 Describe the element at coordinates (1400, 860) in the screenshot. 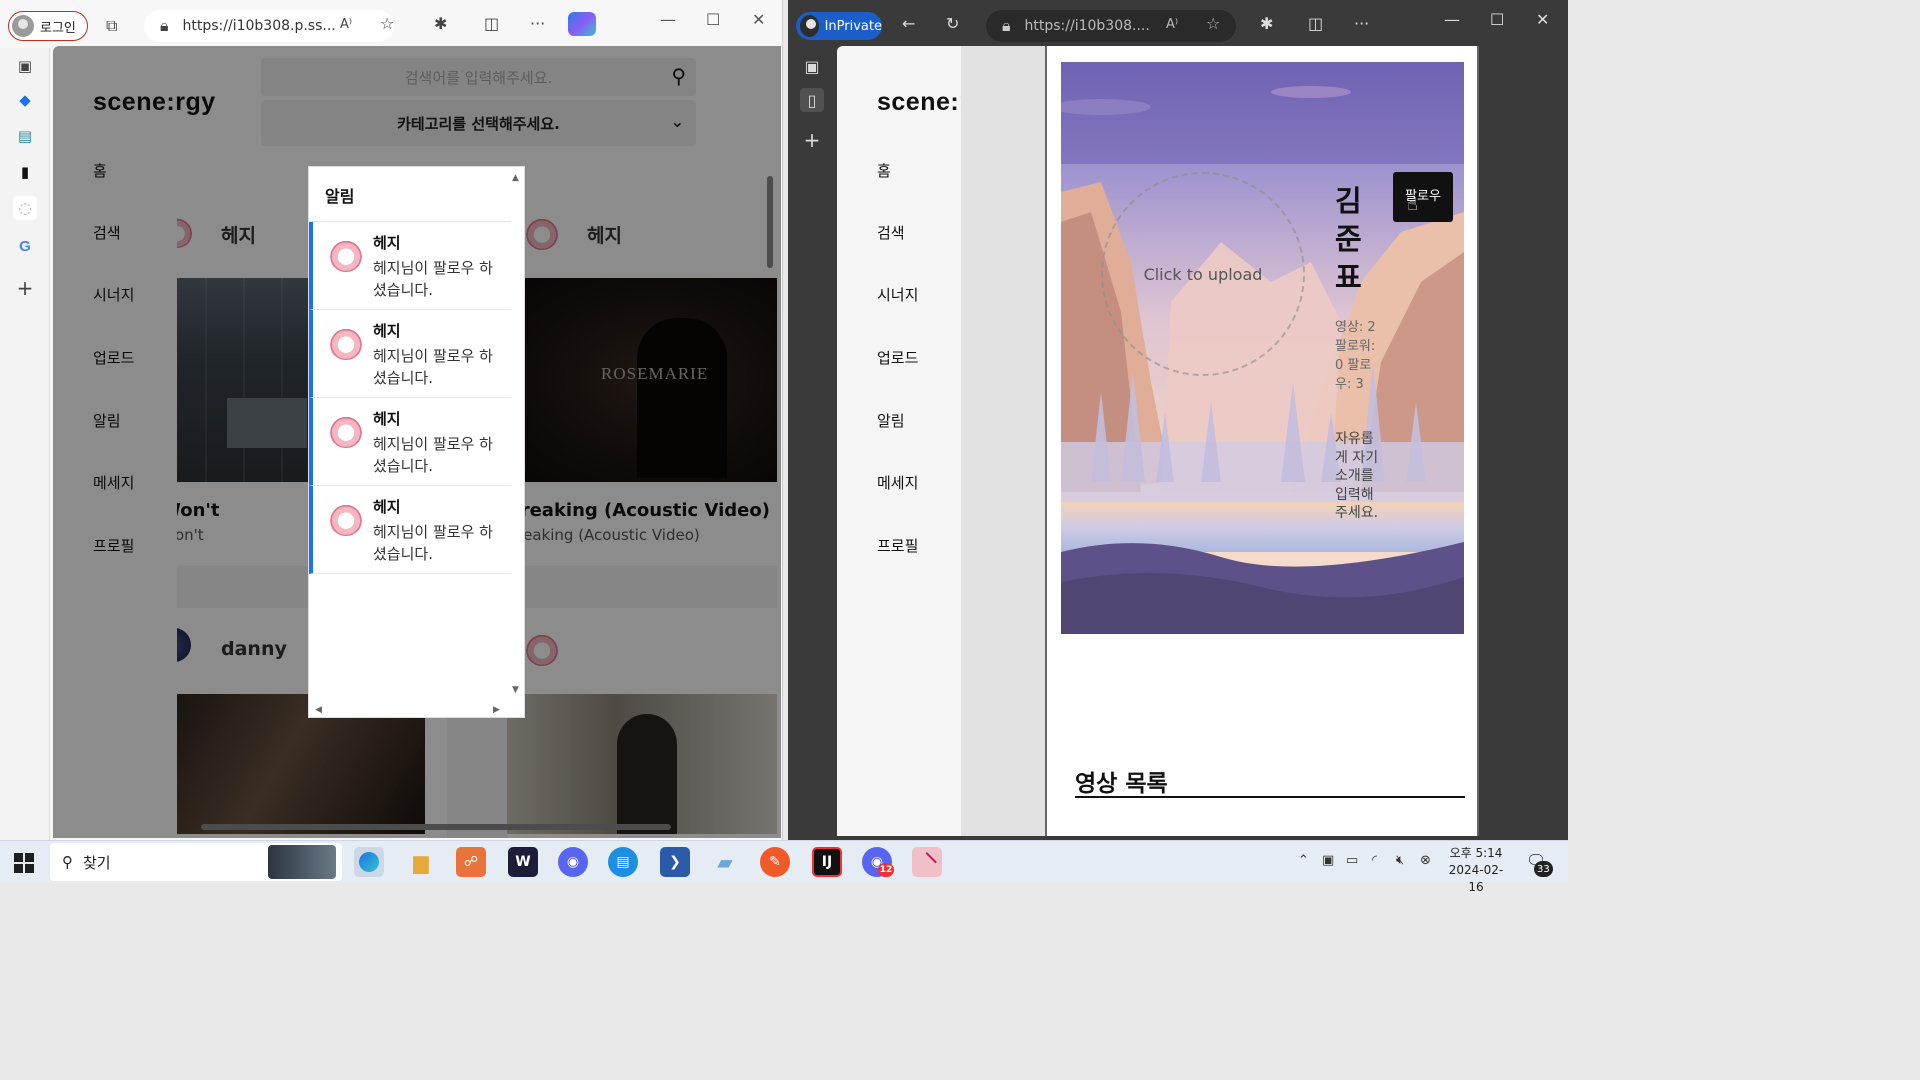

I see `volume-muted-icon: 🔇︎` at that location.